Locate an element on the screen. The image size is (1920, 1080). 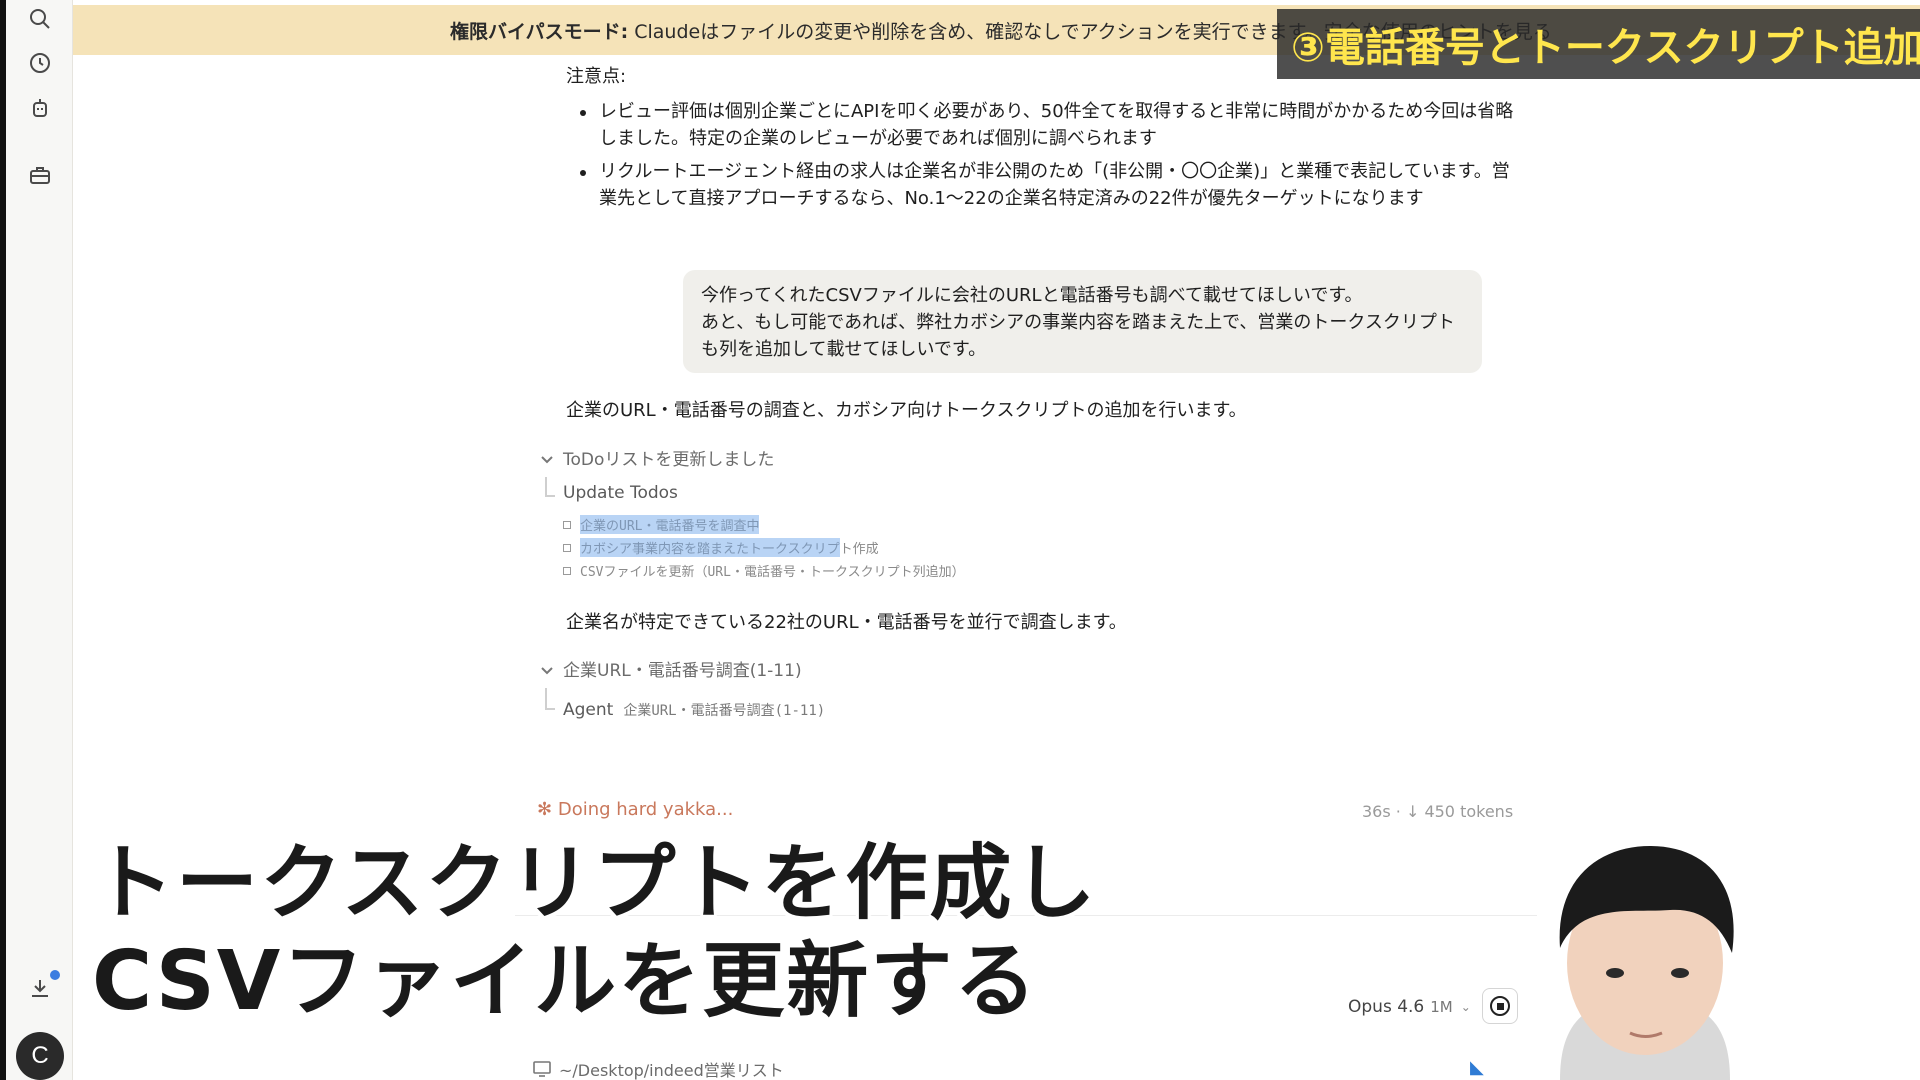
agent-label: Agent is located at coordinates (588, 710).